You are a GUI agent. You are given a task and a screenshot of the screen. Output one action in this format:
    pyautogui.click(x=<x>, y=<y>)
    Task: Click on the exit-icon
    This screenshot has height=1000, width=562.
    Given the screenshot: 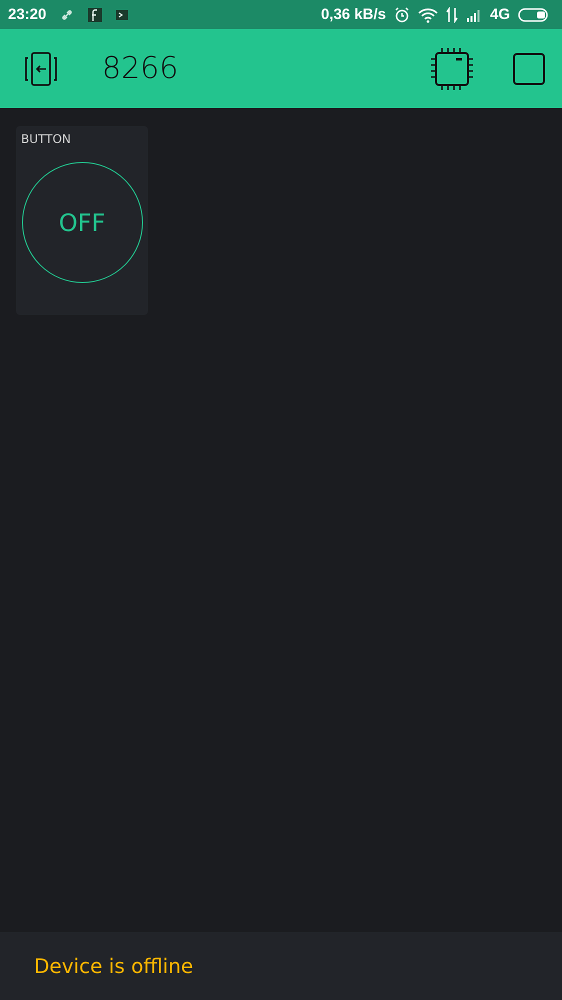 What is the action you would take?
    pyautogui.click(x=41, y=69)
    